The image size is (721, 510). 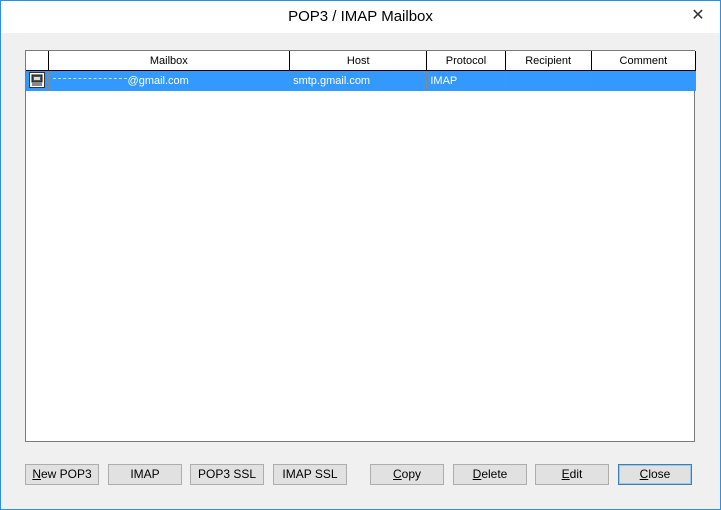 I want to click on mailbox-icon, so click(x=37, y=80).